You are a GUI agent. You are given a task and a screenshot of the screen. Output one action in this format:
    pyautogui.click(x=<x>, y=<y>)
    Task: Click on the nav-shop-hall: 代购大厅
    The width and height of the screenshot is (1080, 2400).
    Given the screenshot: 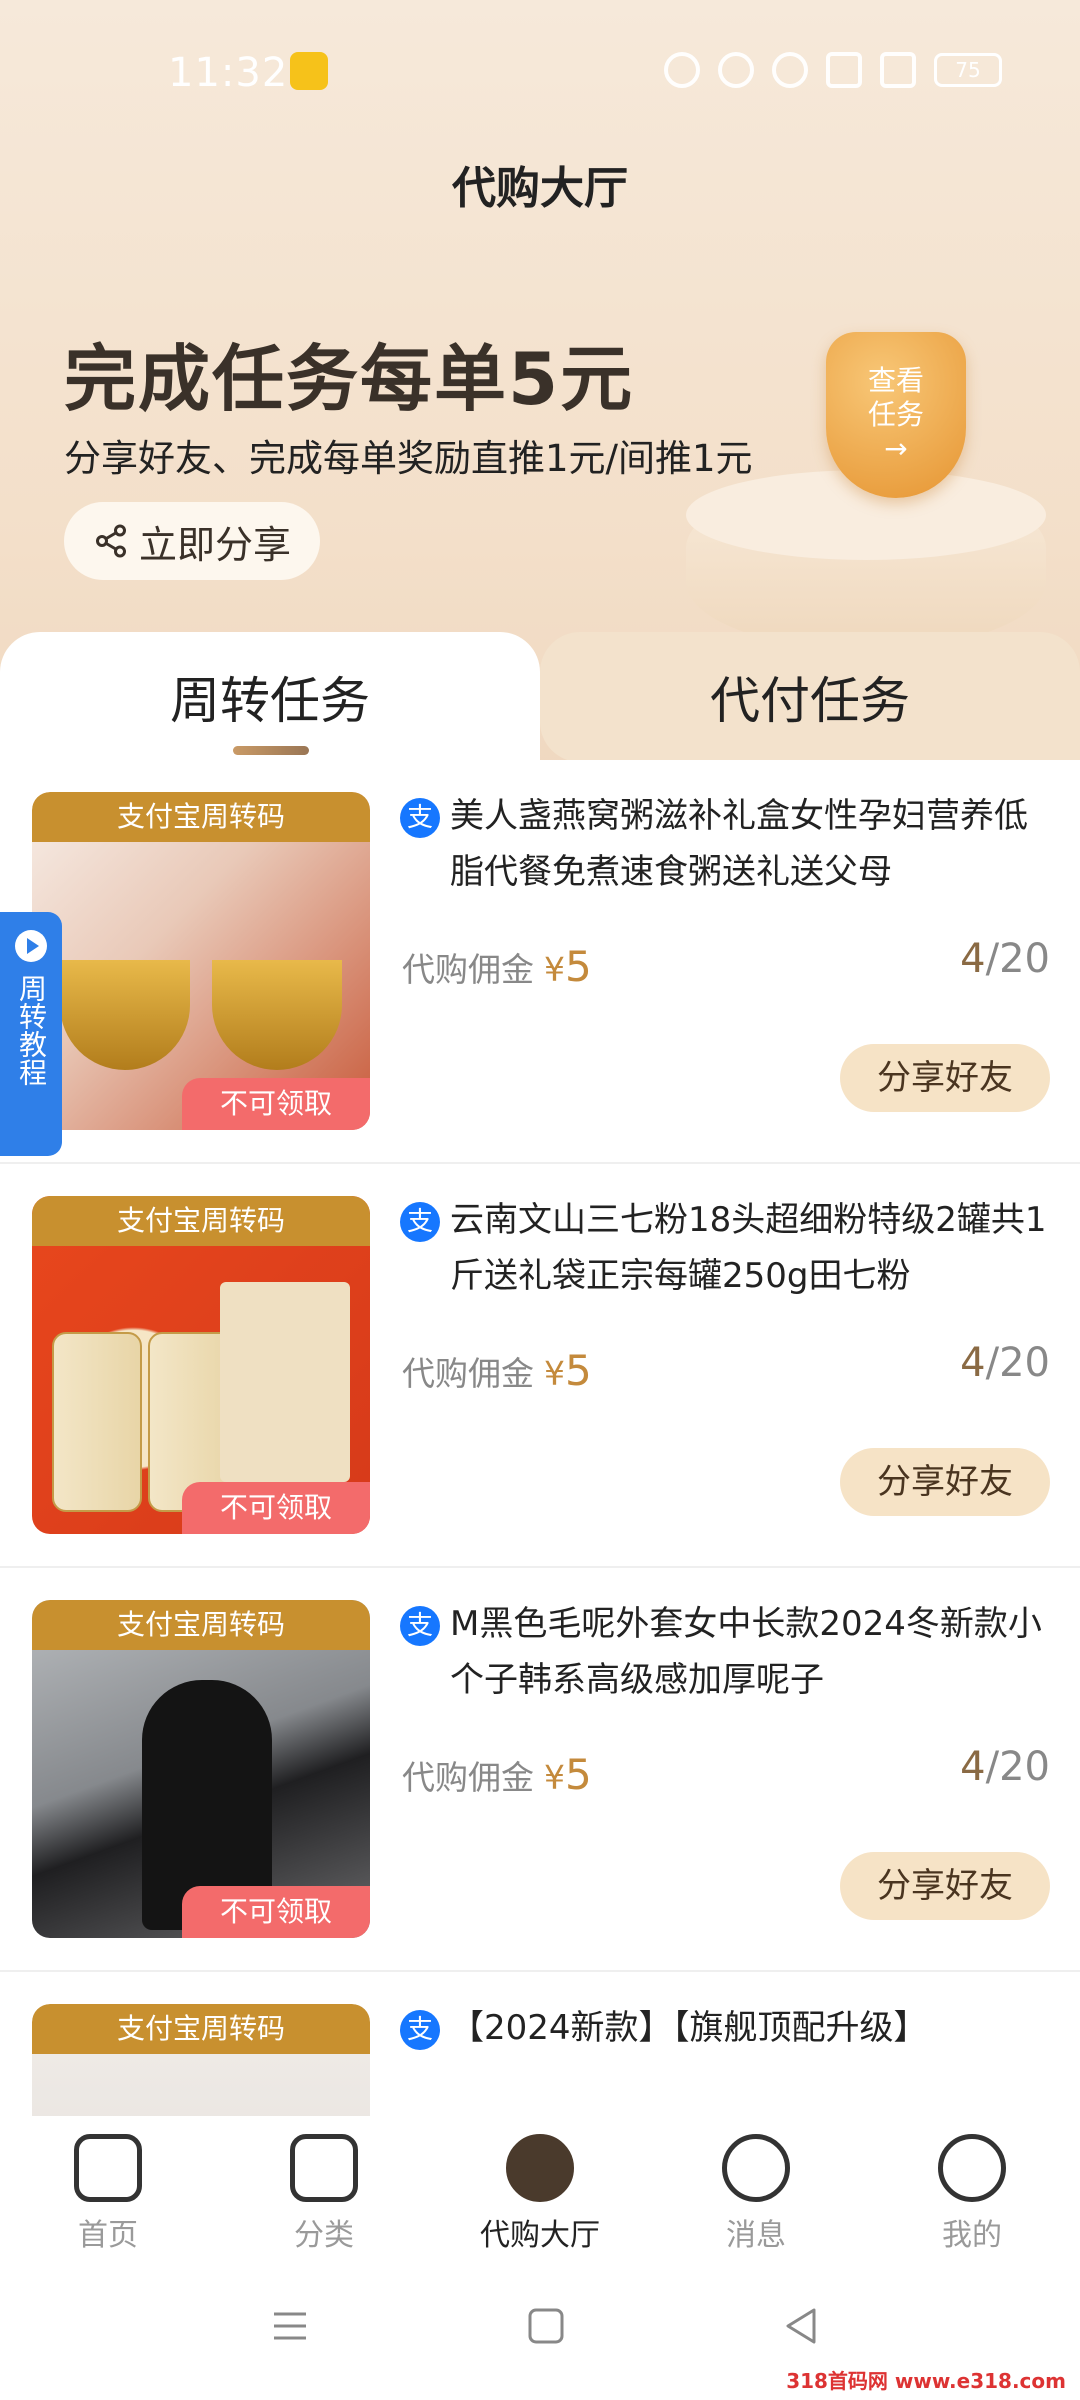 What is the action you would take?
    pyautogui.click(x=540, y=2194)
    